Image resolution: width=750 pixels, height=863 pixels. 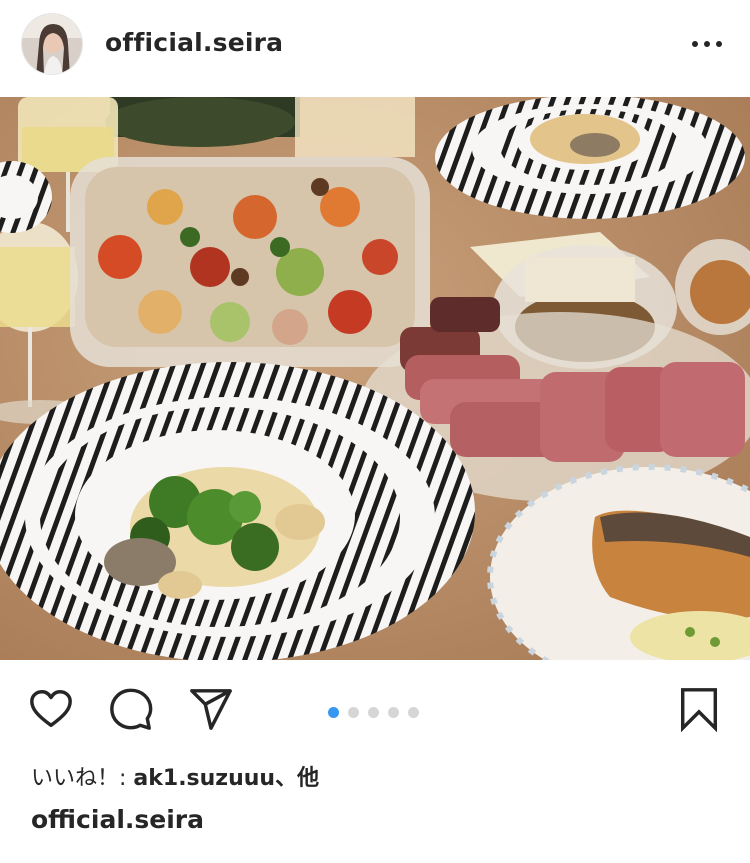 I want to click on action-bar, so click(x=375, y=709).